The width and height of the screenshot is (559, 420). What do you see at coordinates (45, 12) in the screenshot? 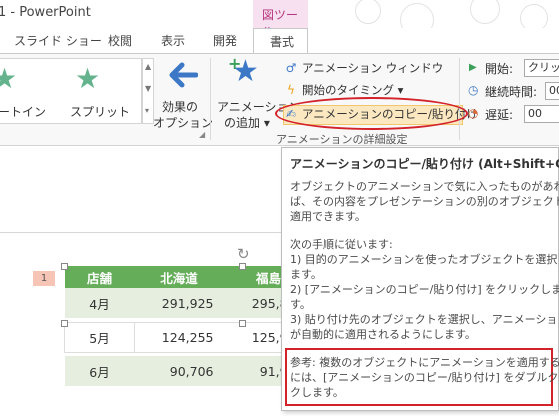
I see `window-title: 1 - PowerPoint` at bounding box center [45, 12].